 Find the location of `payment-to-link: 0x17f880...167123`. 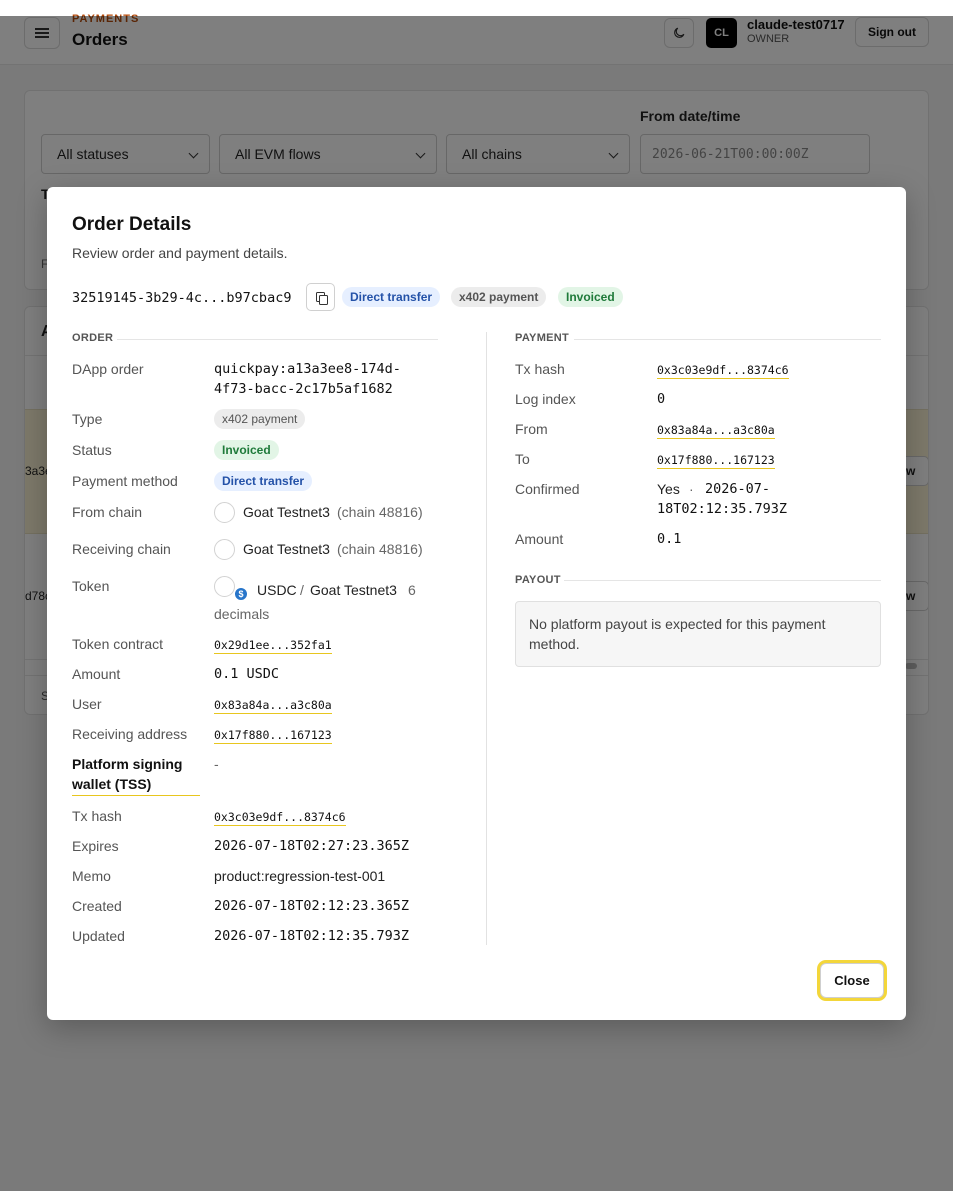

payment-to-link: 0x17f880...167123 is located at coordinates (716, 461).